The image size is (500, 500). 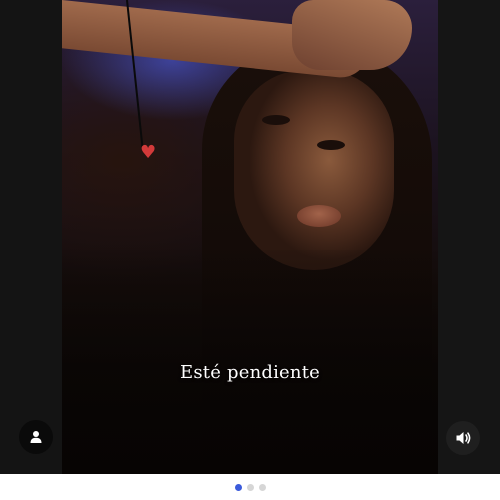 I want to click on photo-face-shape, so click(x=314, y=170).